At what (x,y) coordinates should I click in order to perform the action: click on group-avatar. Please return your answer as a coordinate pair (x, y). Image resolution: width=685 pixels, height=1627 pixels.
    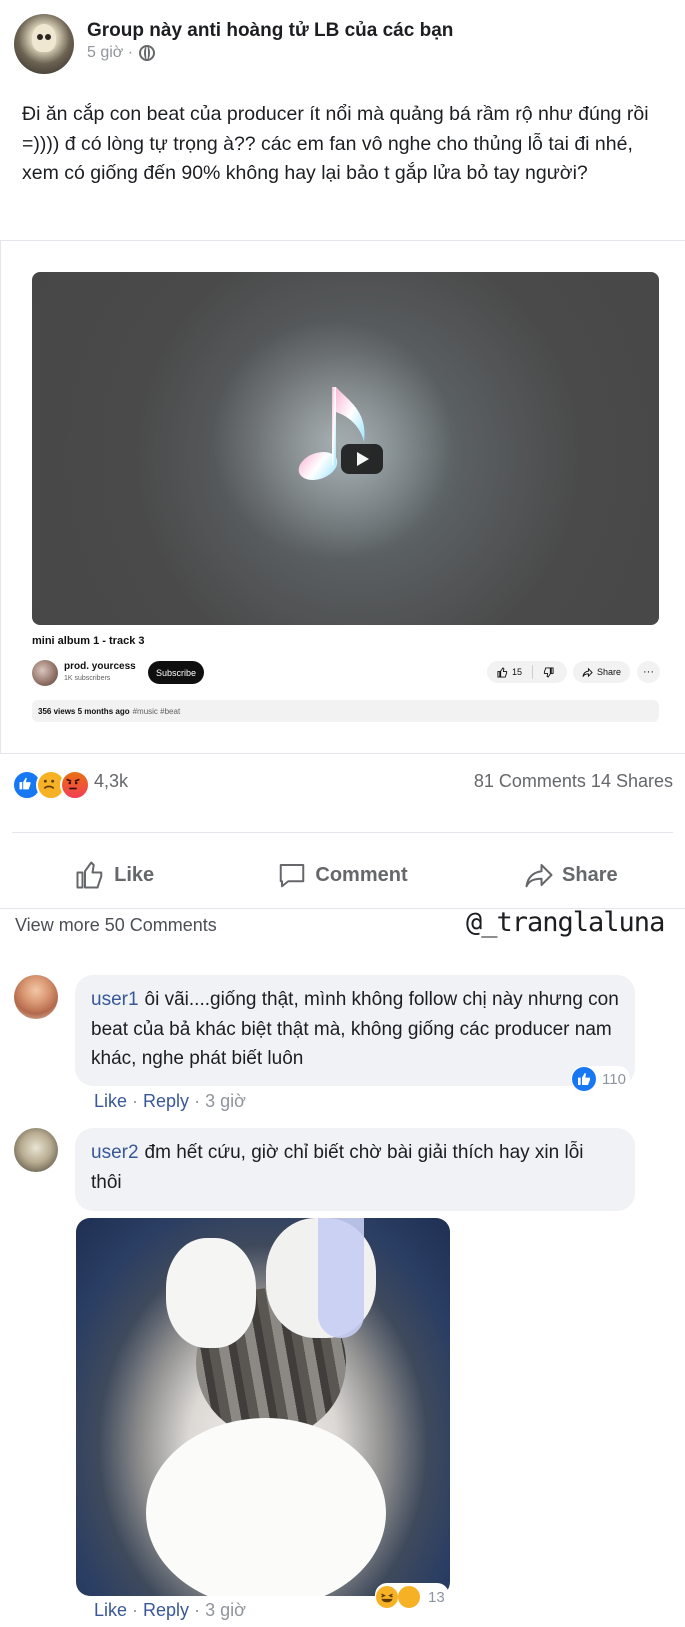
    Looking at the image, I should click on (44, 44).